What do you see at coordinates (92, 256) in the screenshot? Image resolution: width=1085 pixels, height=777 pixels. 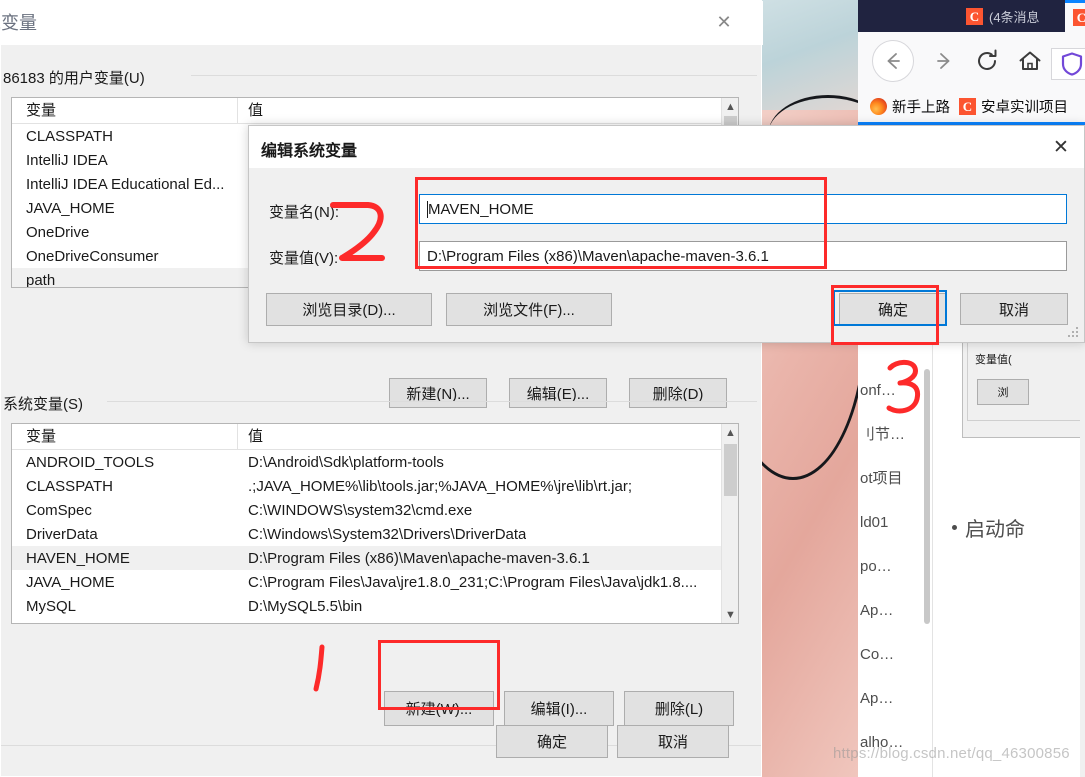 I see `user-var-name: OneDriveConsumer` at bounding box center [92, 256].